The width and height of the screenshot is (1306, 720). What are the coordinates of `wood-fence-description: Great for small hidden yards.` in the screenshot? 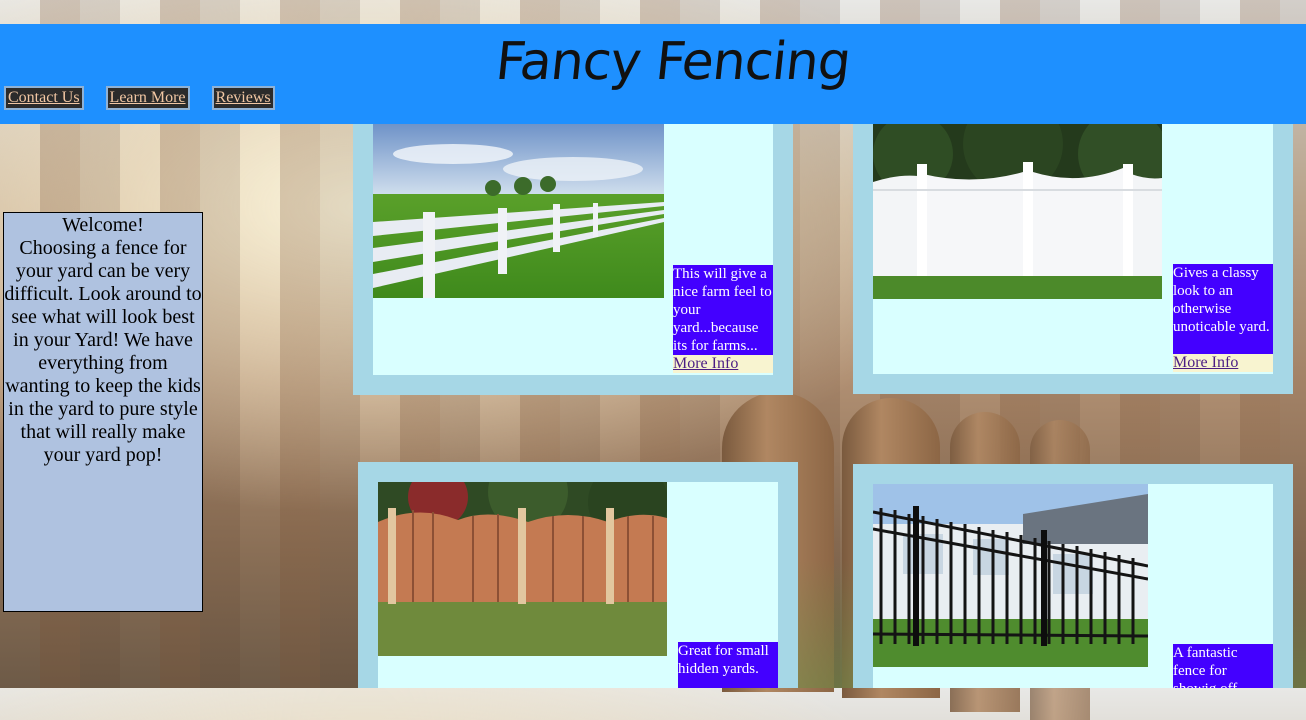 It's located at (728, 665).